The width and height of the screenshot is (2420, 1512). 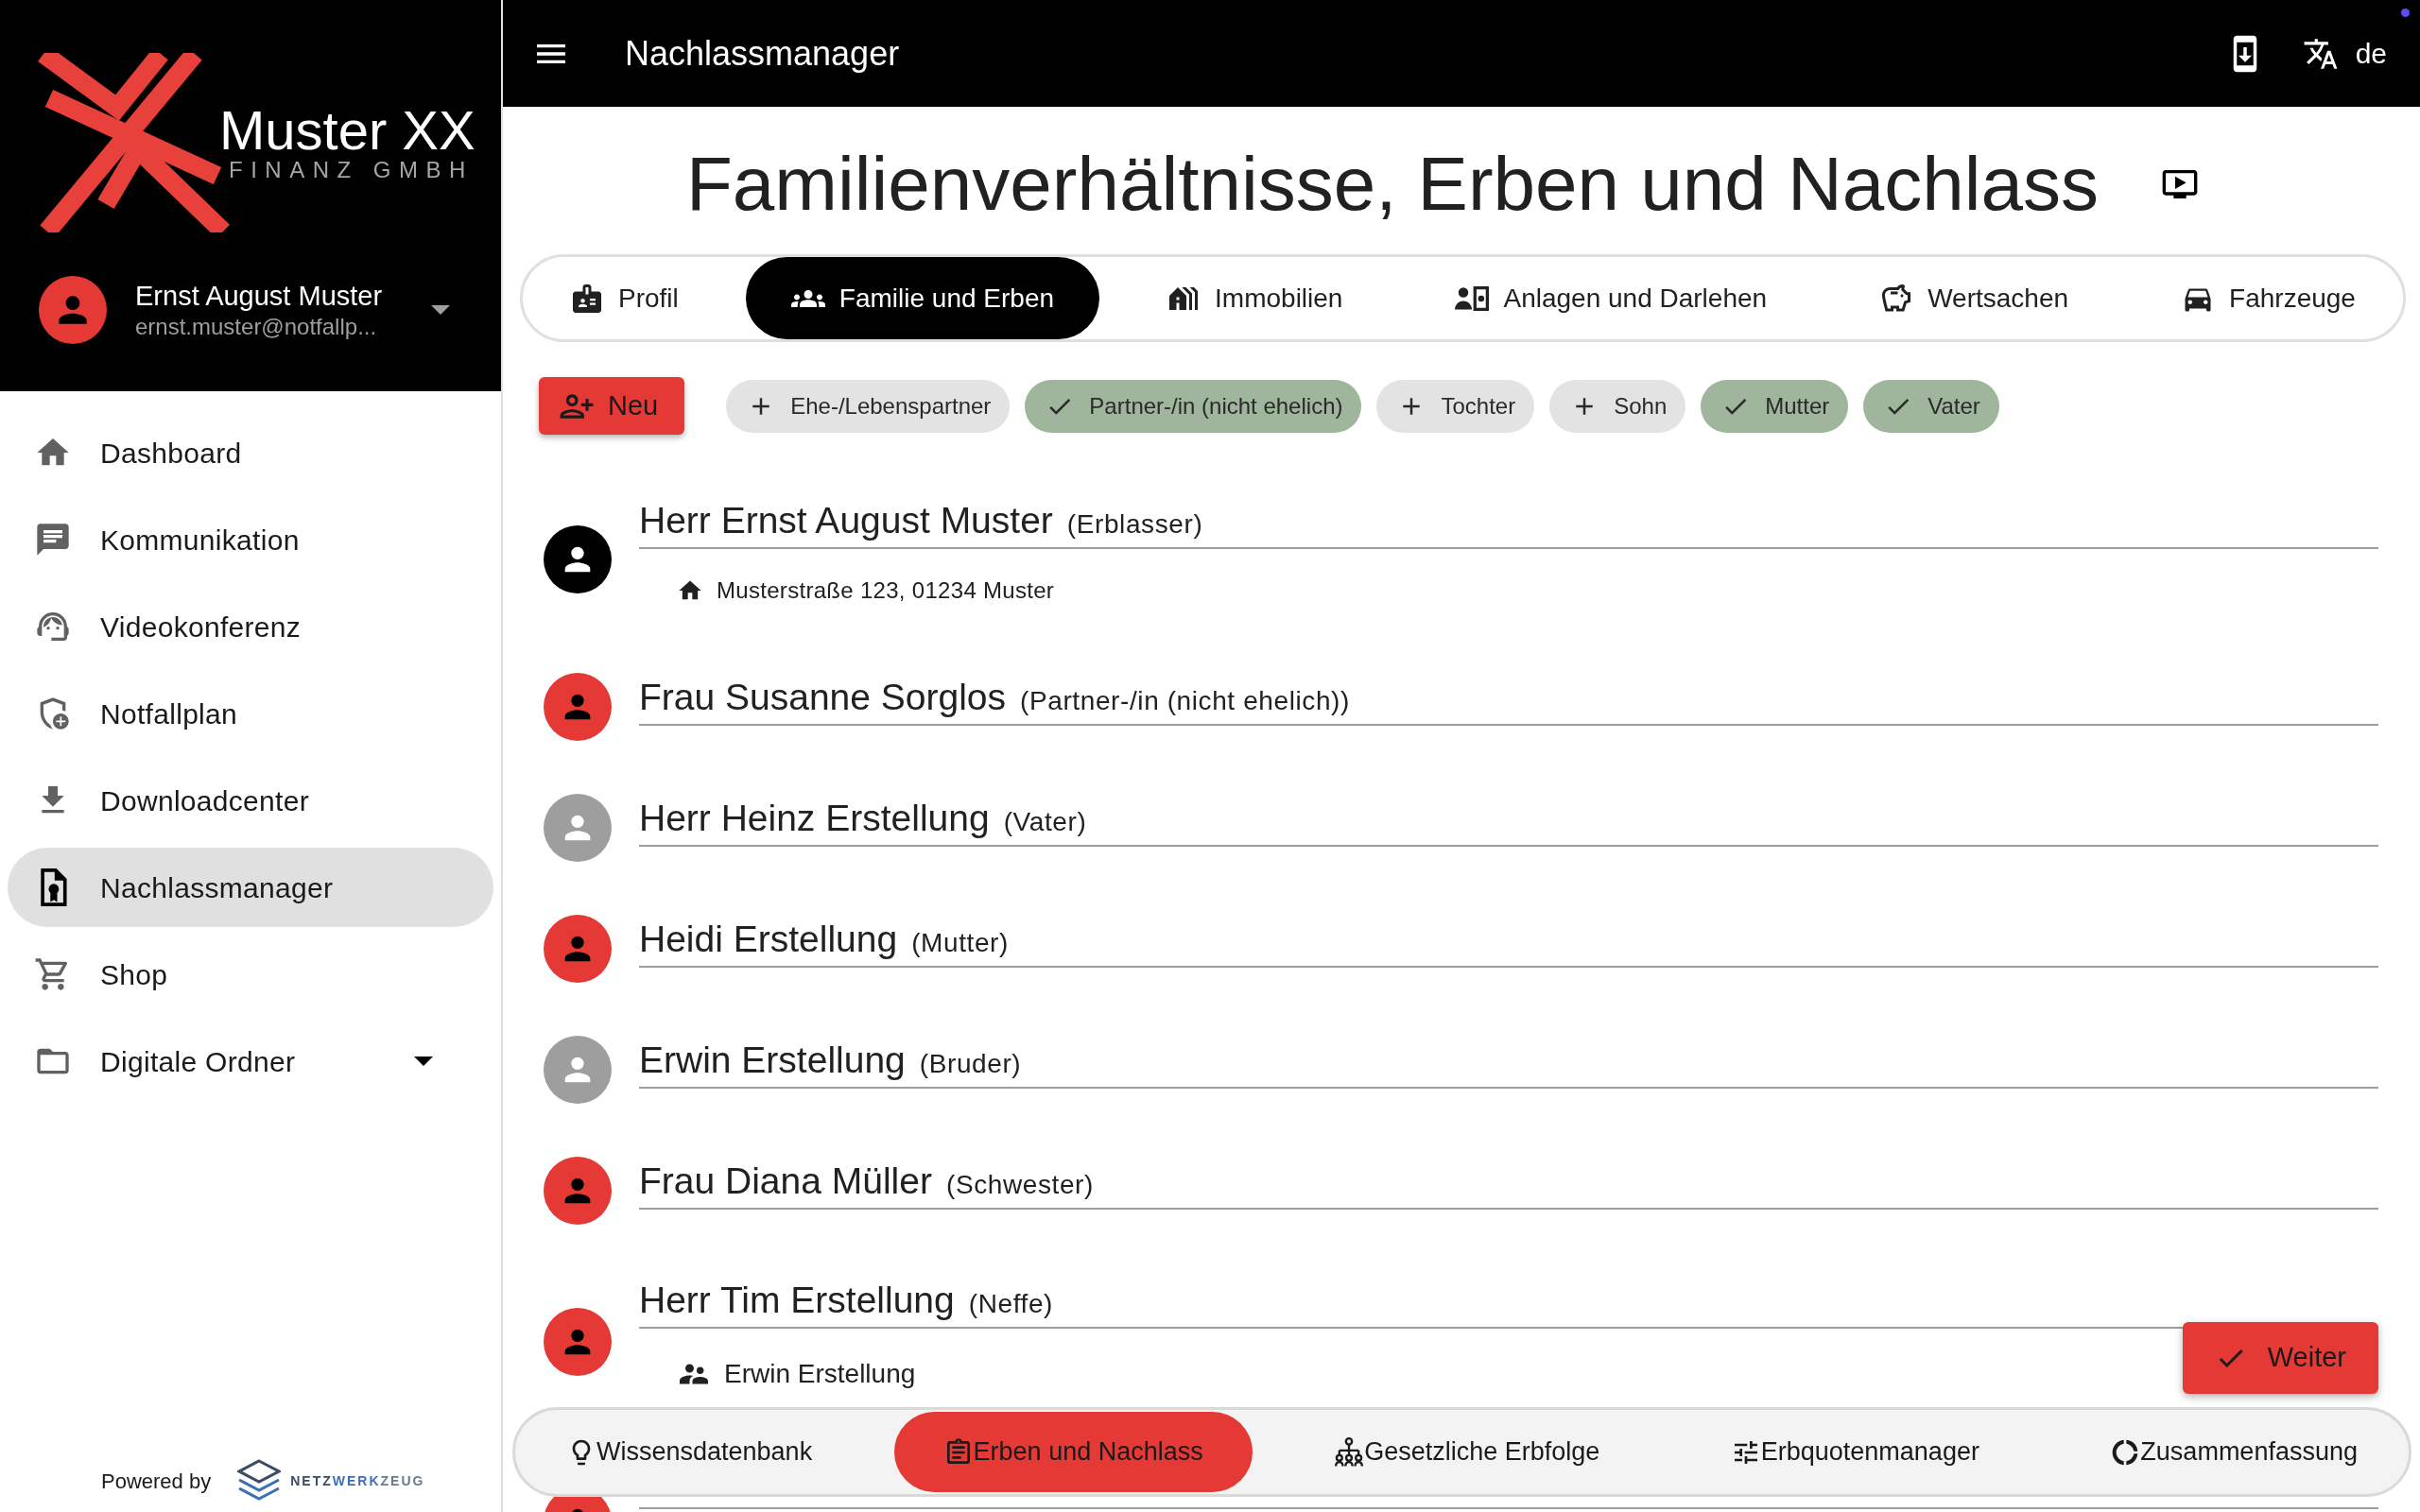 I want to click on person-name: Frau Diana Müller, so click(x=785, y=1181).